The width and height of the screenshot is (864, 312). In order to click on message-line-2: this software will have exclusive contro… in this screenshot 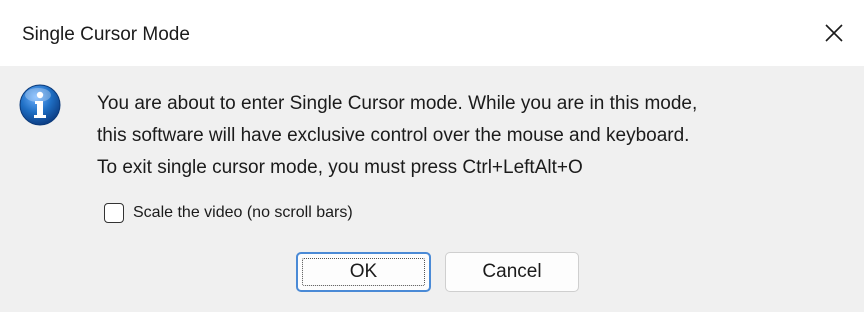, I will do `click(393, 135)`.